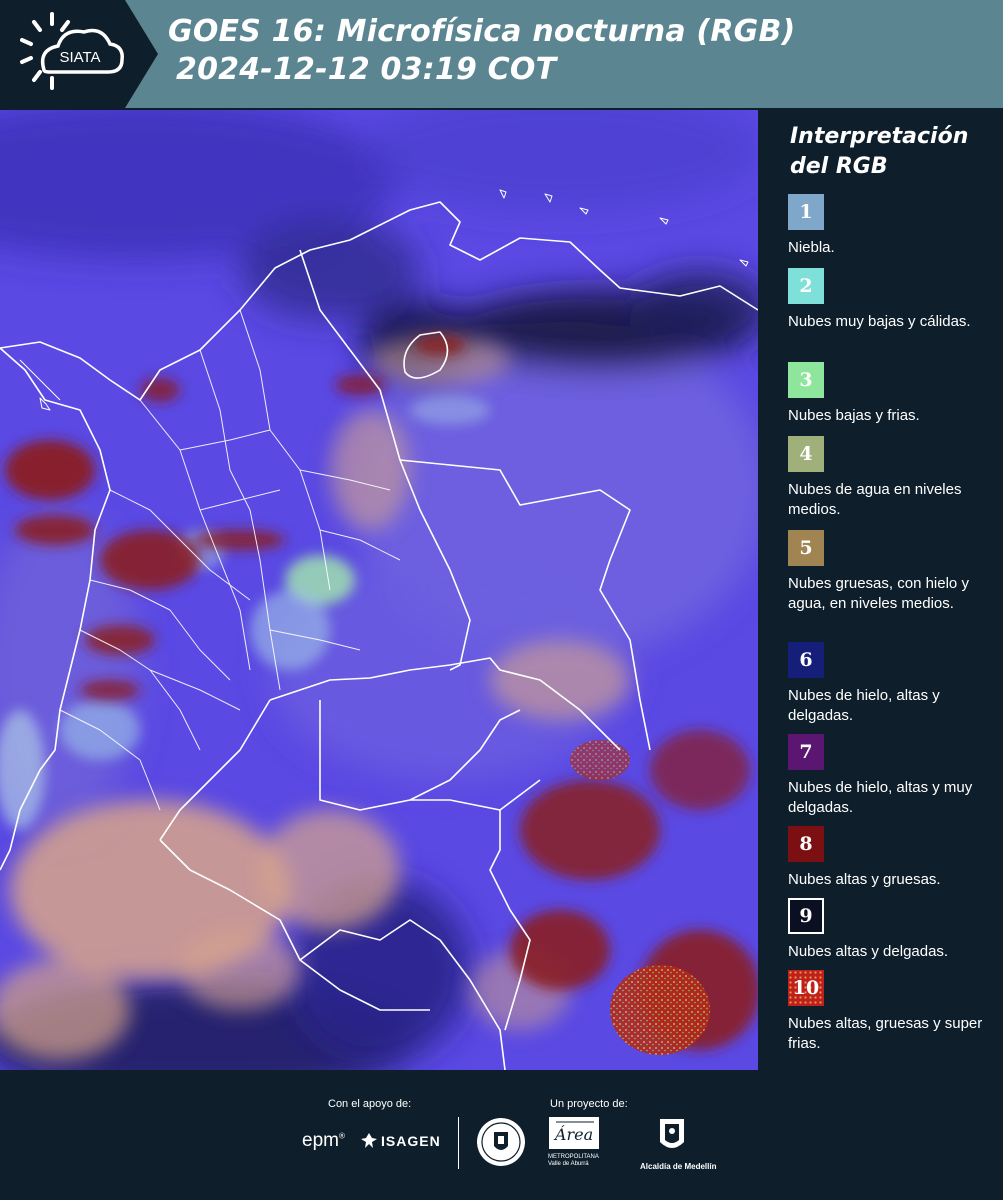  What do you see at coordinates (868, 951) in the screenshot?
I see `legend-label: Nubes altas y delgadas.` at bounding box center [868, 951].